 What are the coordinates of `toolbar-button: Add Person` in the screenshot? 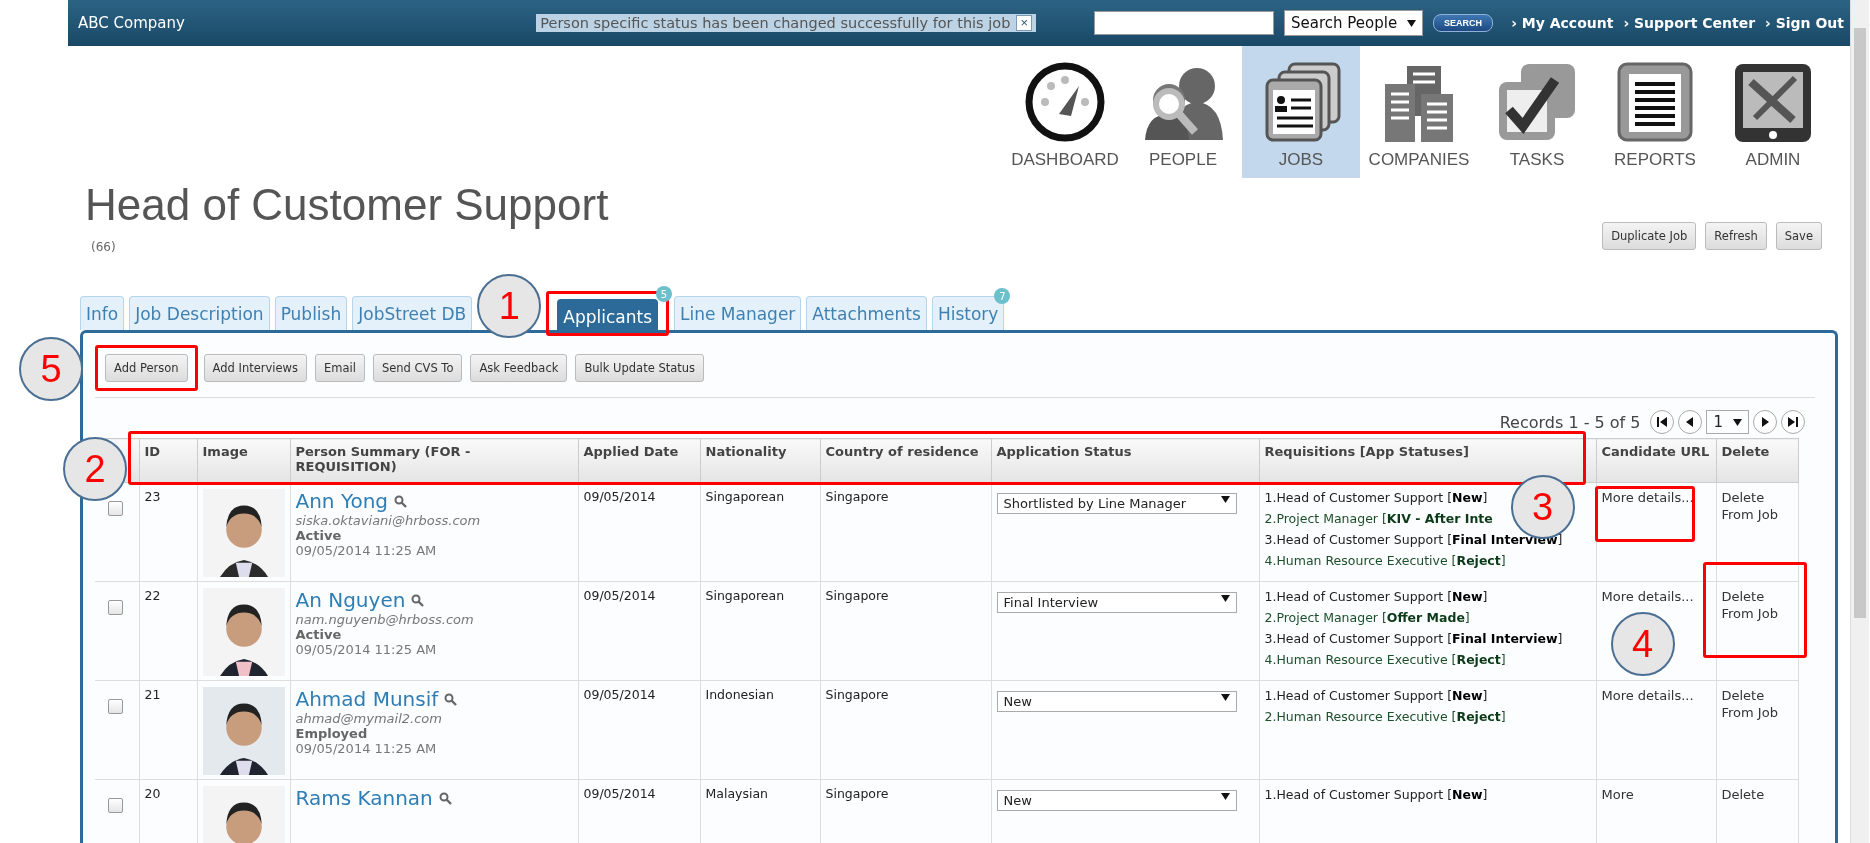 It's located at (146, 368).